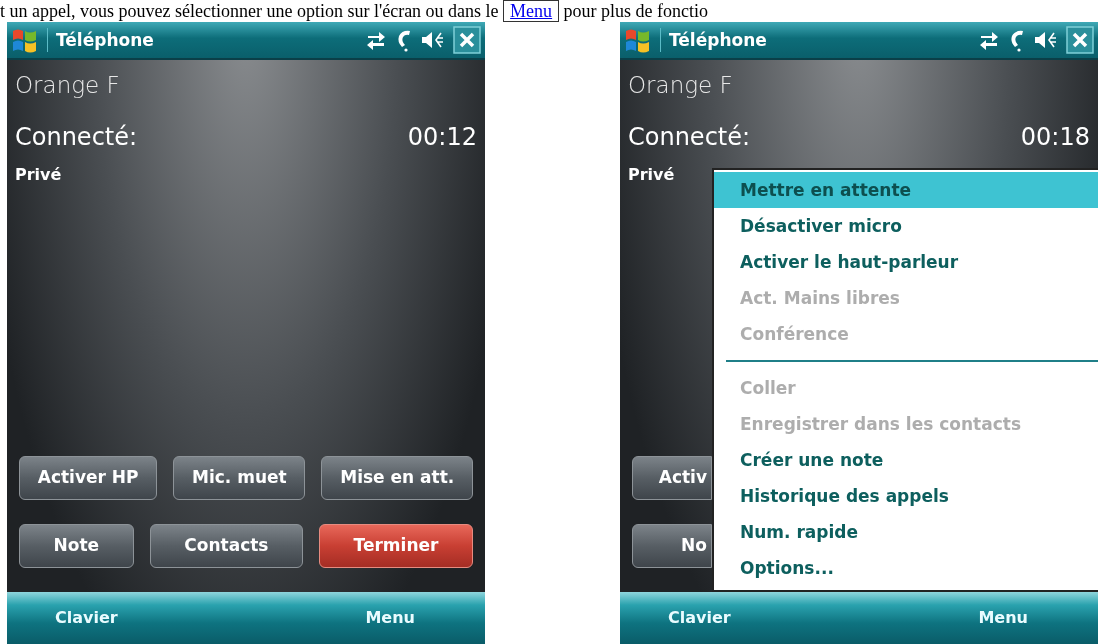 This screenshot has width=1098, height=644. Describe the element at coordinates (906, 496) in the screenshot. I see `menu-item: Historique des appels` at that location.